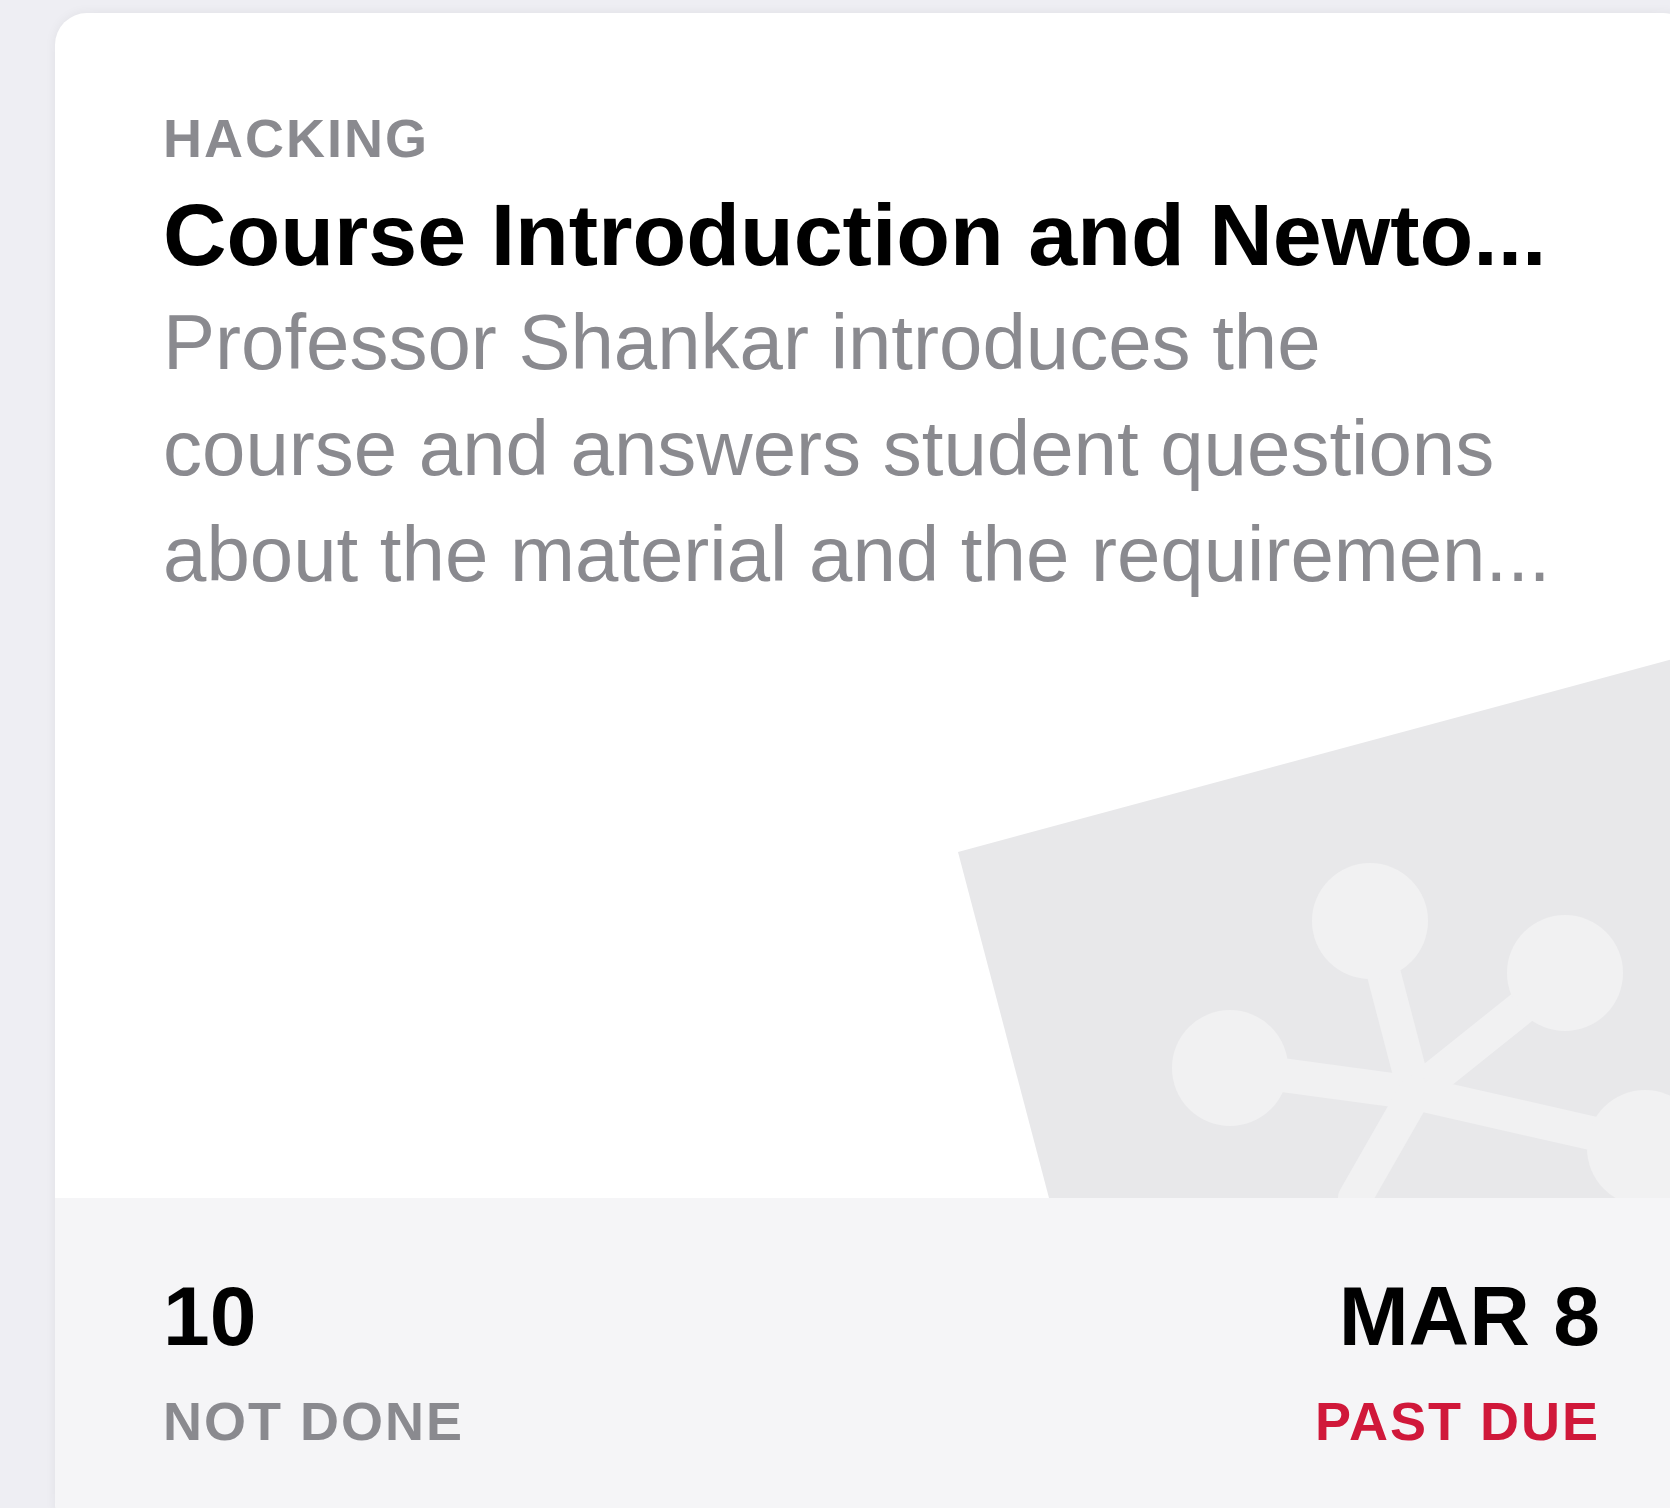 This screenshot has width=1670, height=1508. I want to click on due-status-label: PAST DUE, so click(1457, 1421).